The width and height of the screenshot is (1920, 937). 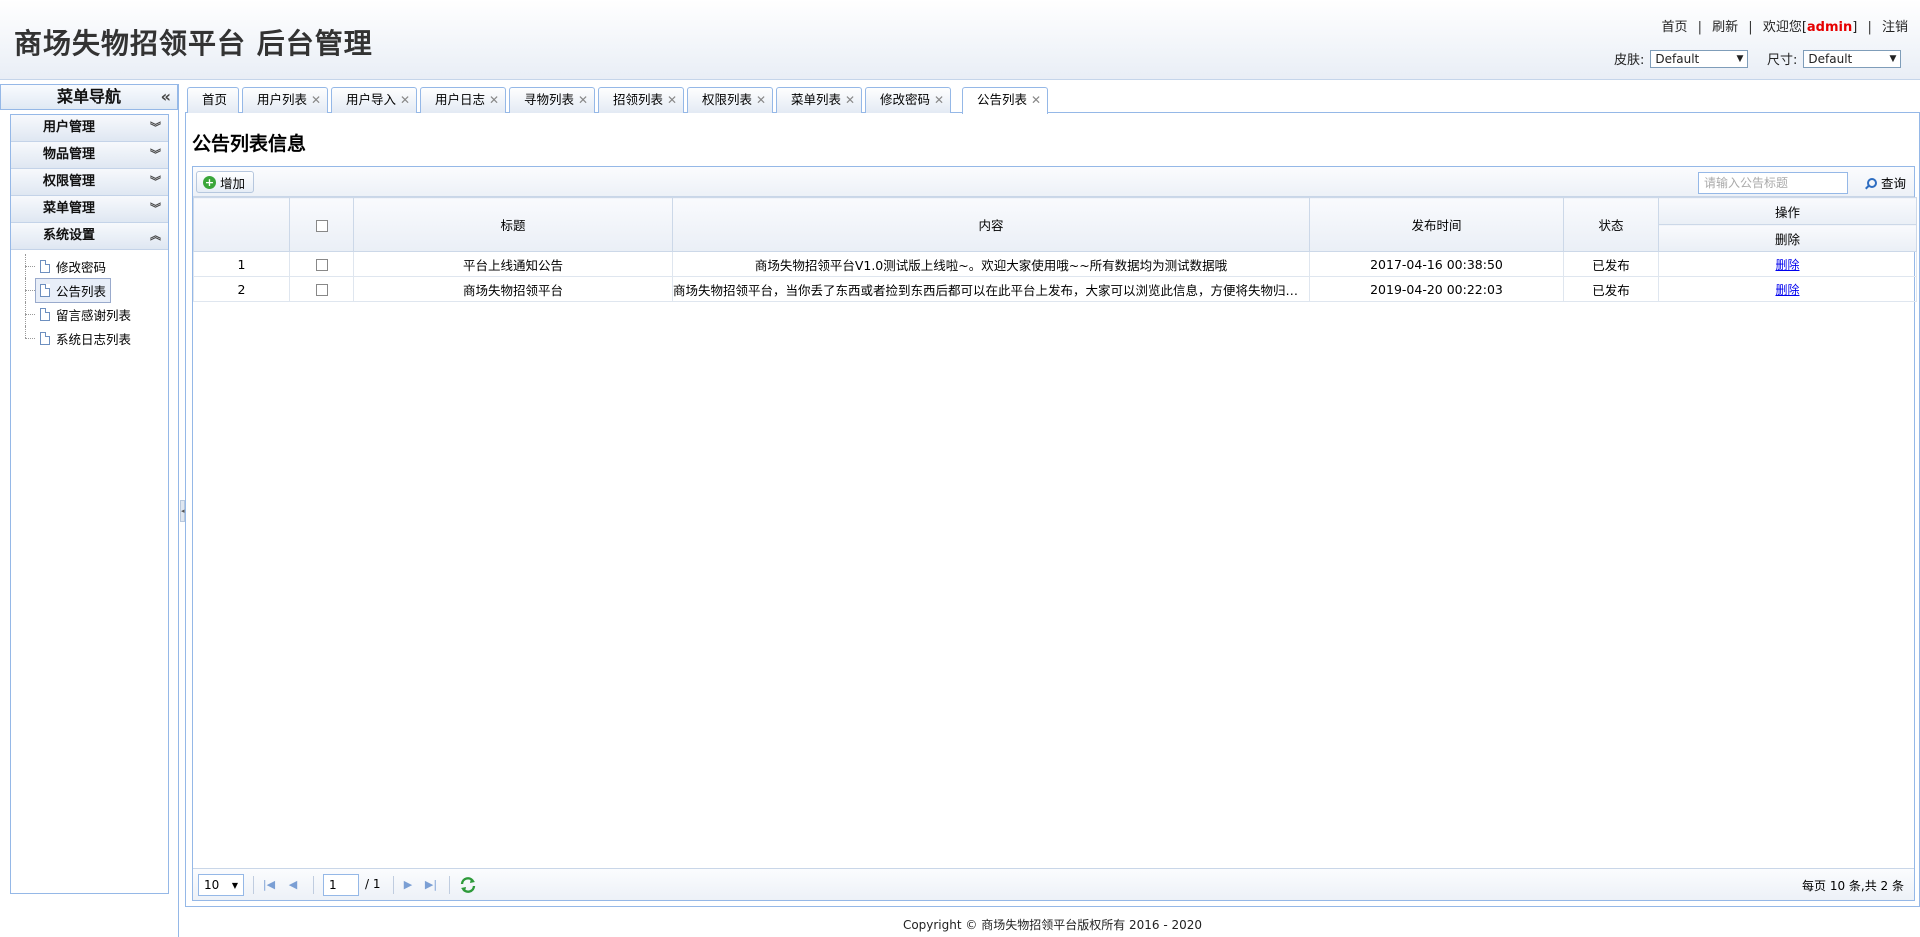 I want to click on page-size-select: 10 ▼, so click(x=221, y=885).